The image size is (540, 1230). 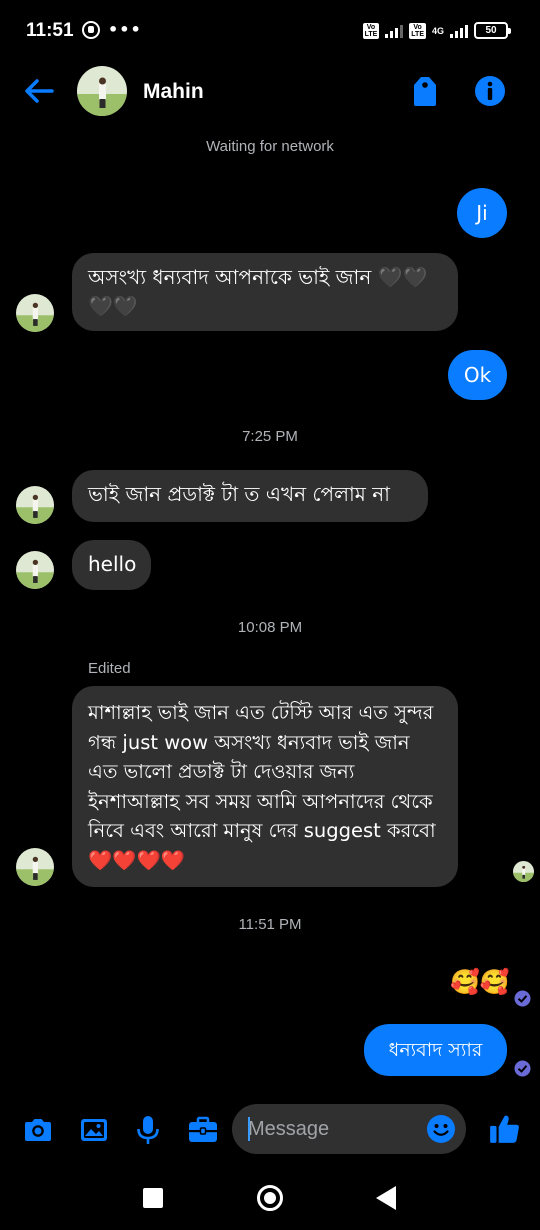 I want to click on volte-icon: Vo LTE, so click(x=371, y=30).